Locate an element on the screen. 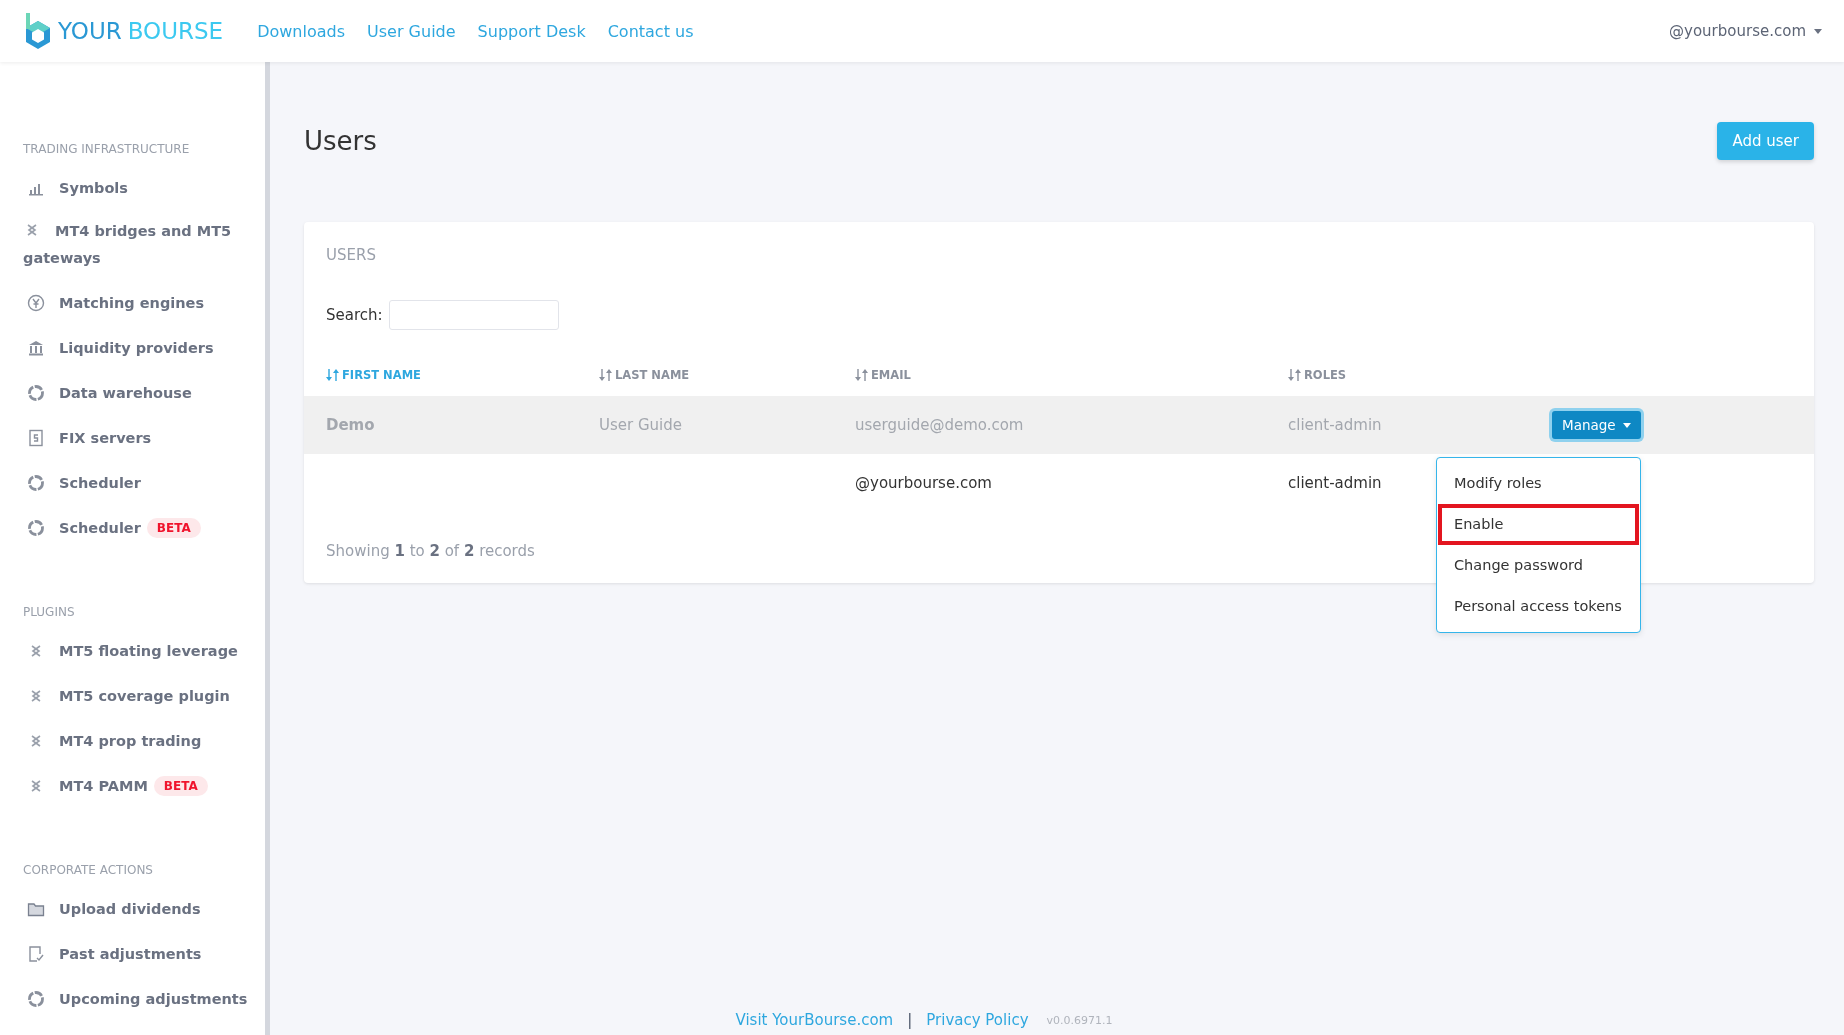  section-heading: CORPORATE ACTIONS is located at coordinates (88, 870).